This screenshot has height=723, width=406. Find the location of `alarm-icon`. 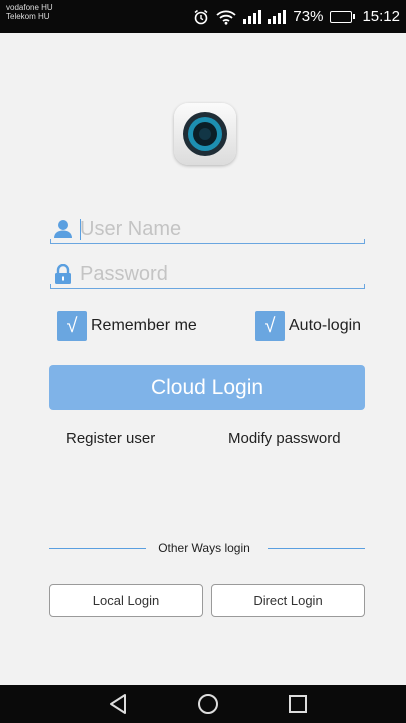

alarm-icon is located at coordinates (201, 17).